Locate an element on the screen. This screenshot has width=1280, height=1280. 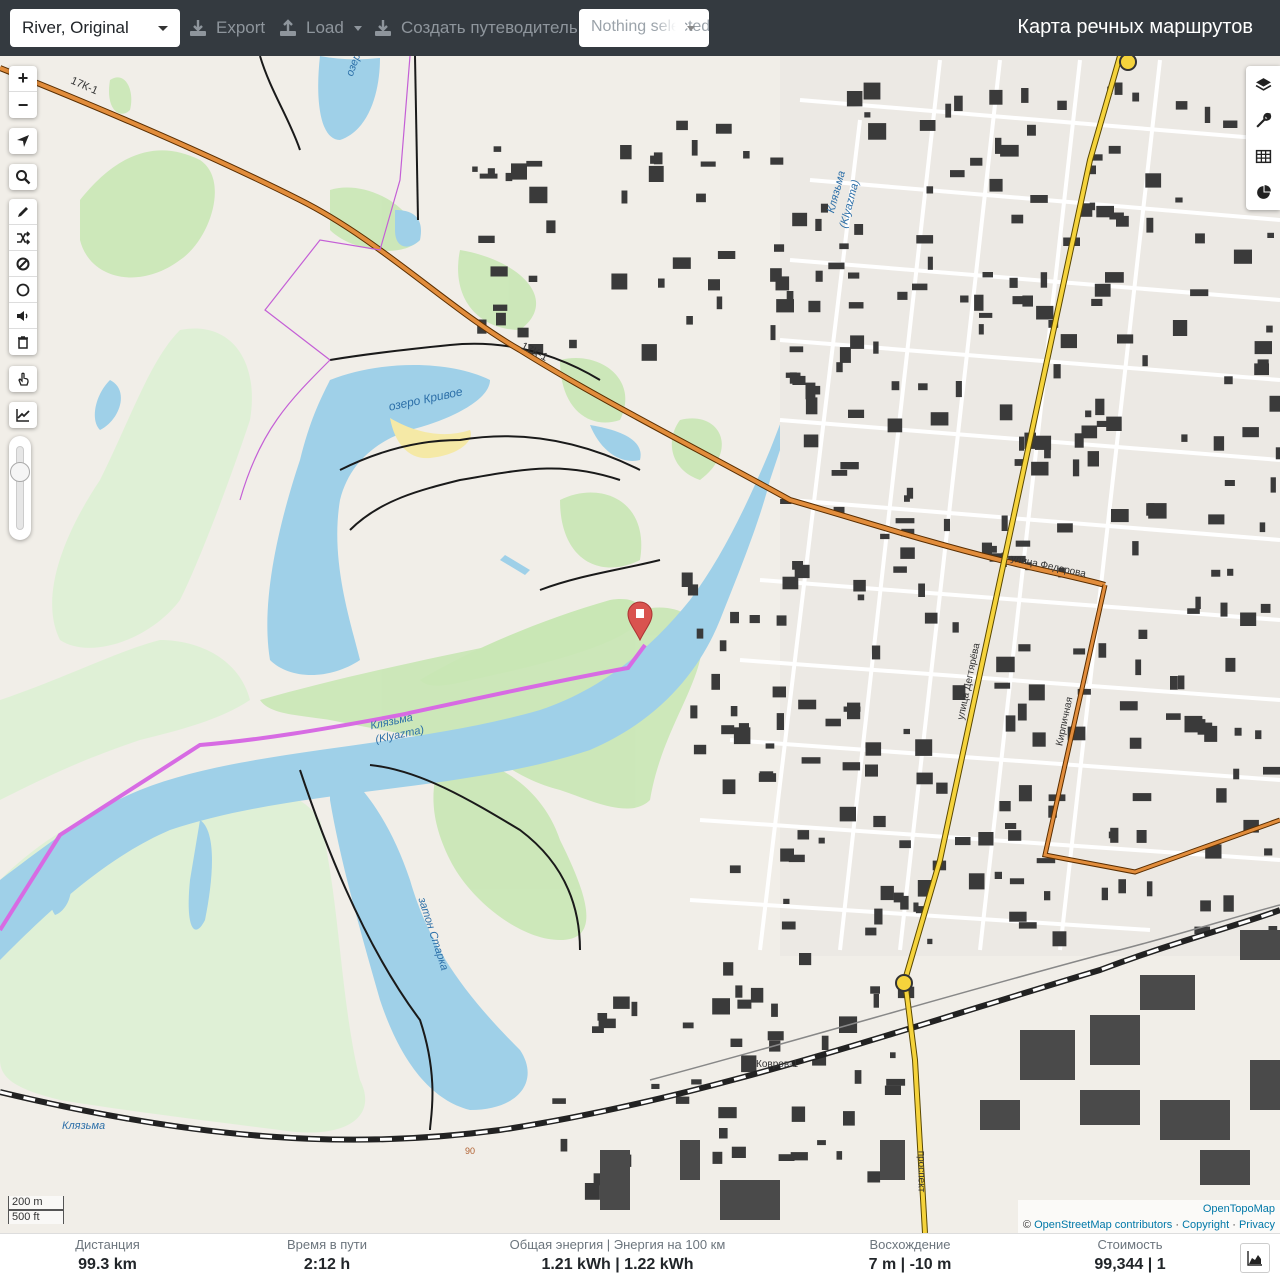
osm-link: OpenStreetMap contributors is located at coordinates (1103, 1225).